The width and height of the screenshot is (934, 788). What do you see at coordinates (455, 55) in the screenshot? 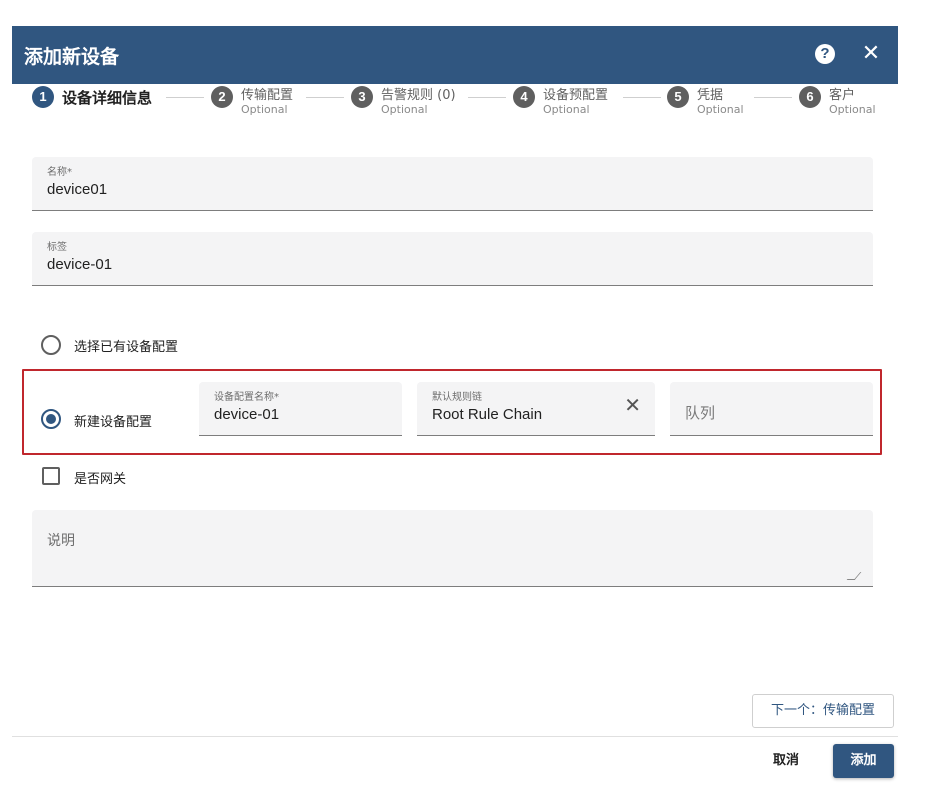
I see `dialog-titlebar: 添加新设备 ? ✕` at bounding box center [455, 55].